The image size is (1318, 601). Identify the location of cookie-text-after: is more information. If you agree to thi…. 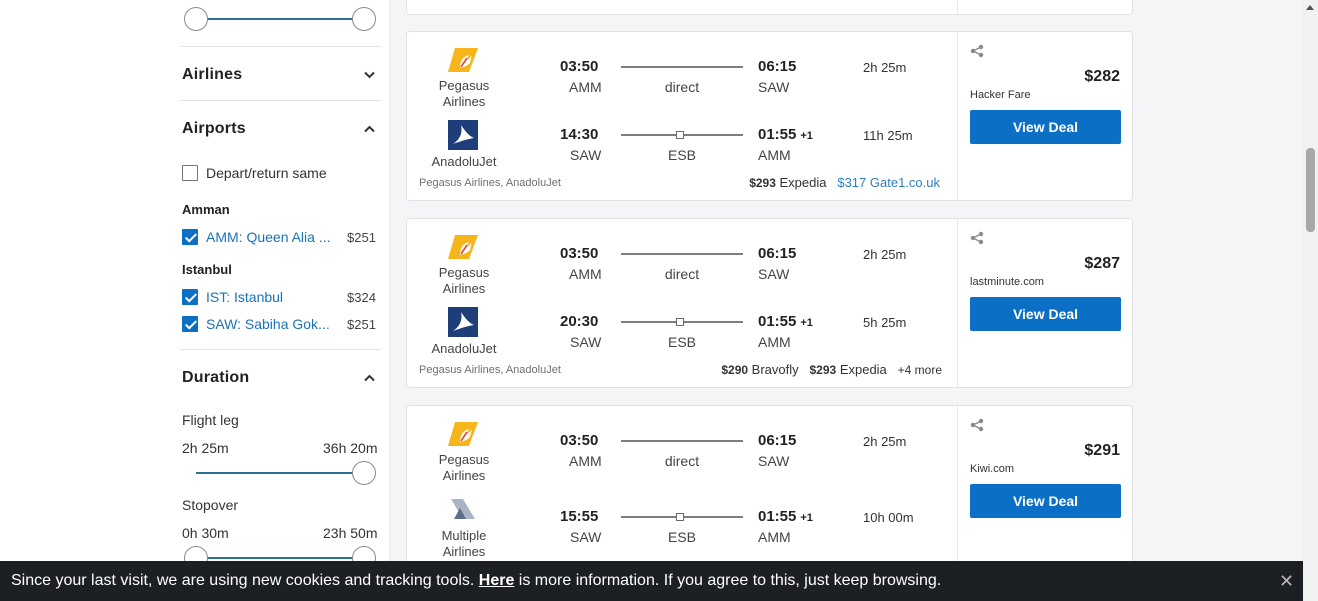
(728, 580).